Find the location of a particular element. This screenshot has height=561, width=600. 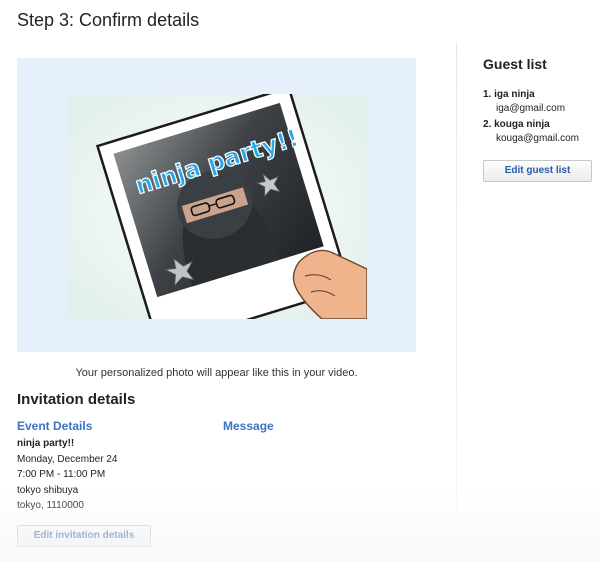

event-name: ninja party!! is located at coordinates (46, 443).